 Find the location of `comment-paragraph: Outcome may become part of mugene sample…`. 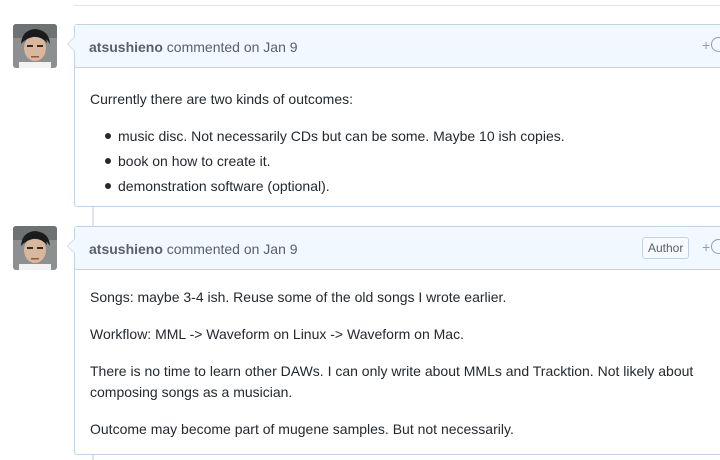

comment-paragraph: Outcome may become part of mugene sample… is located at coordinates (302, 429).